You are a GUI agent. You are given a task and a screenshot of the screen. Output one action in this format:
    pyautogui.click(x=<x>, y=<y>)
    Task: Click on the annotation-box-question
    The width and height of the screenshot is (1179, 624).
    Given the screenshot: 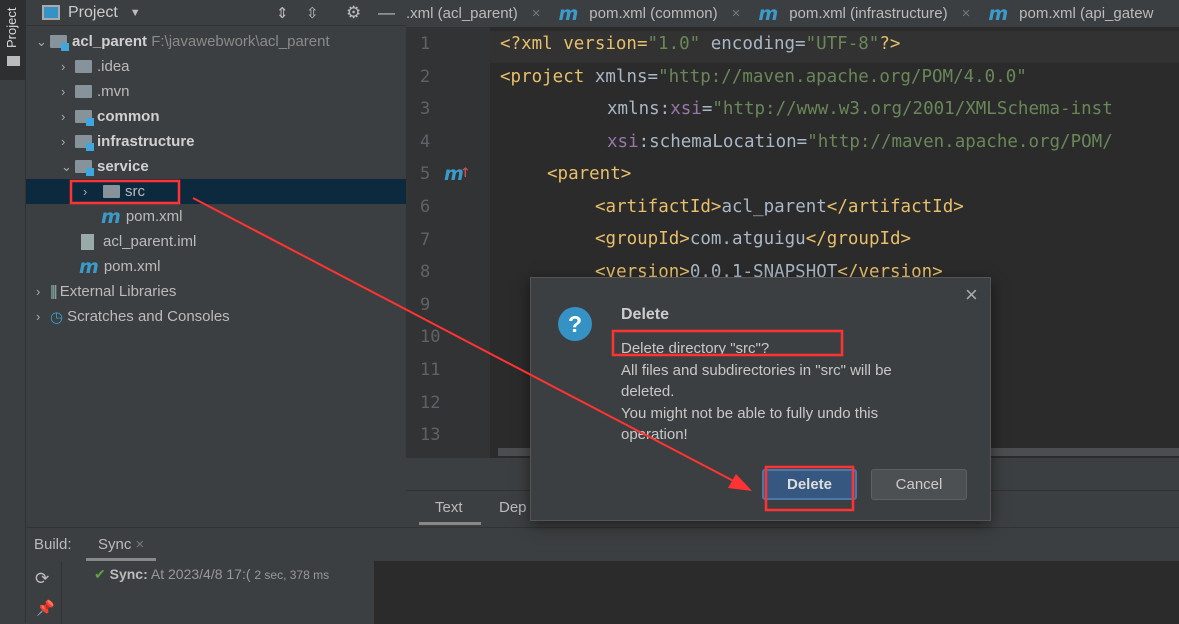 What is the action you would take?
    pyautogui.click(x=727, y=343)
    